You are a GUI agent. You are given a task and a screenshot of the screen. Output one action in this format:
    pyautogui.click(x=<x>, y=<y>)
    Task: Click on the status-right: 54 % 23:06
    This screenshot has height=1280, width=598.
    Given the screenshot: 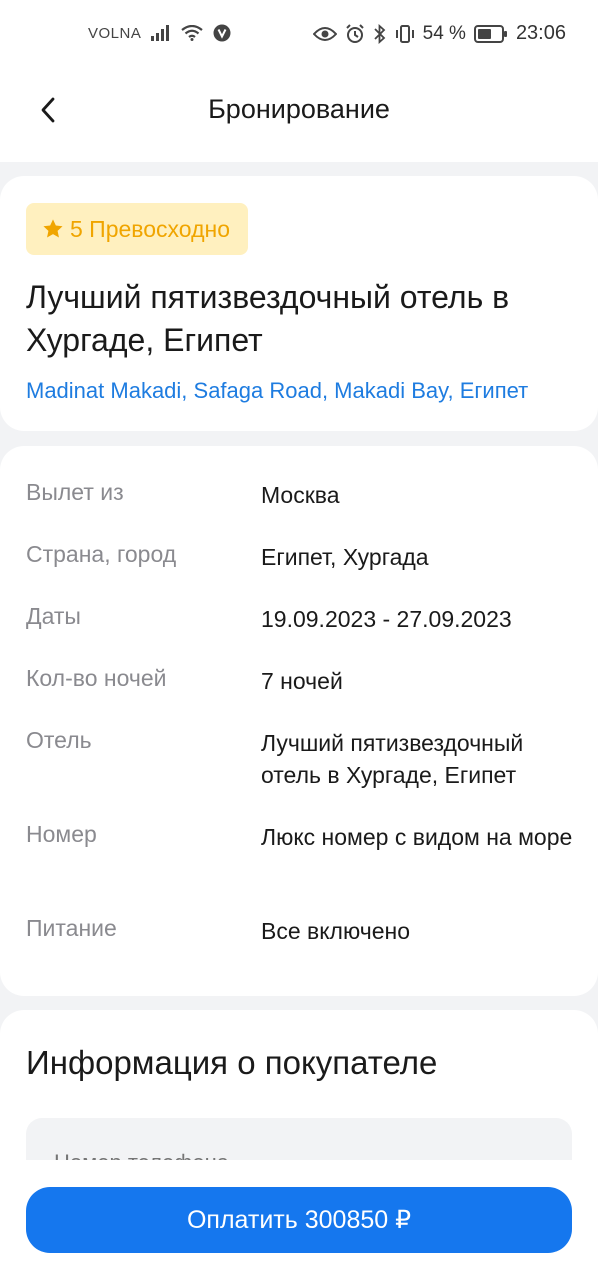 What is the action you would take?
    pyautogui.click(x=439, y=33)
    